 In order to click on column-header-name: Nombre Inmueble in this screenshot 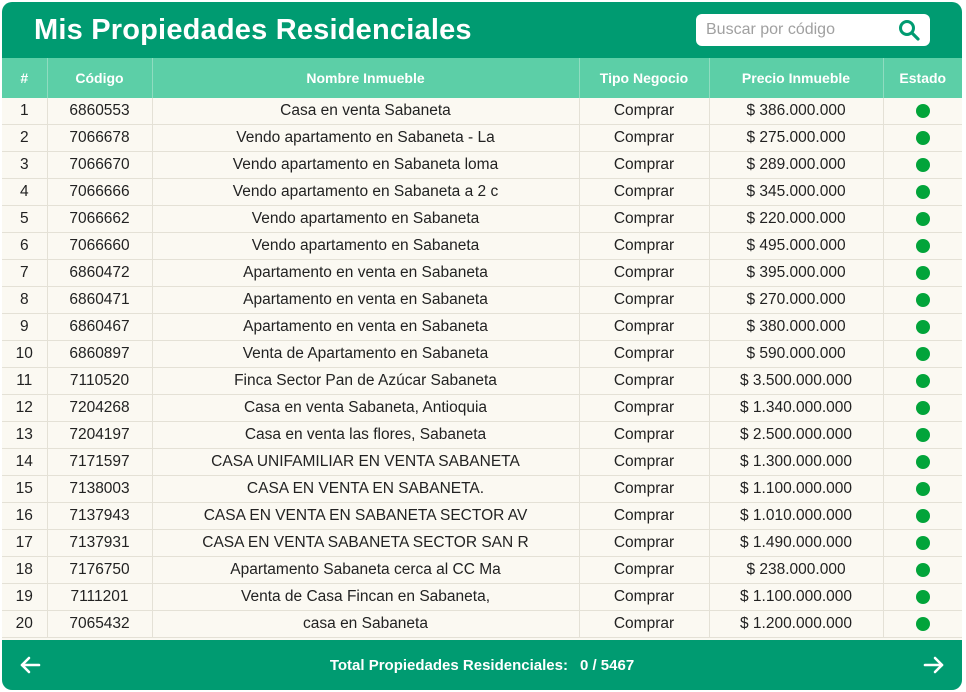, I will do `click(366, 78)`.